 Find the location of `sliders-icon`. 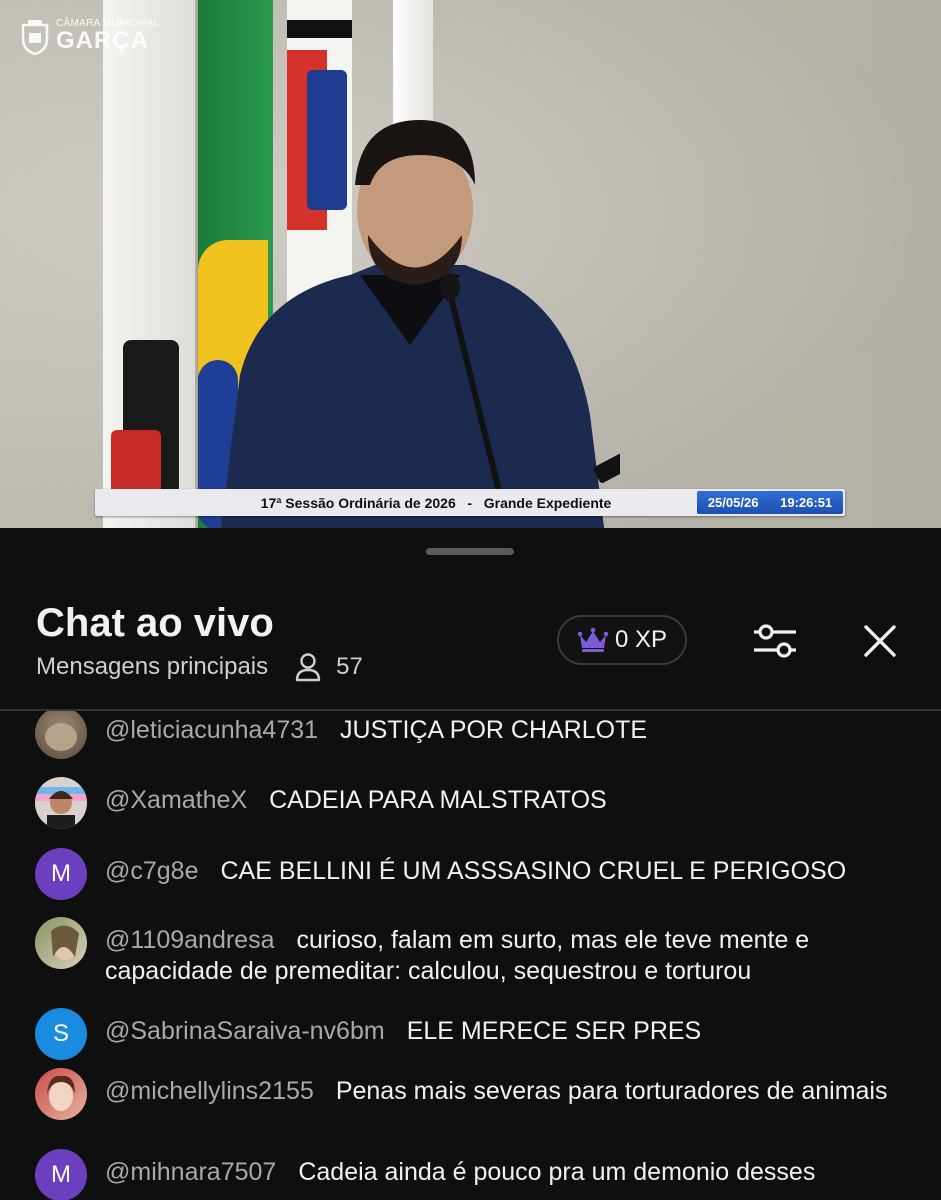

sliders-icon is located at coordinates (775, 641).